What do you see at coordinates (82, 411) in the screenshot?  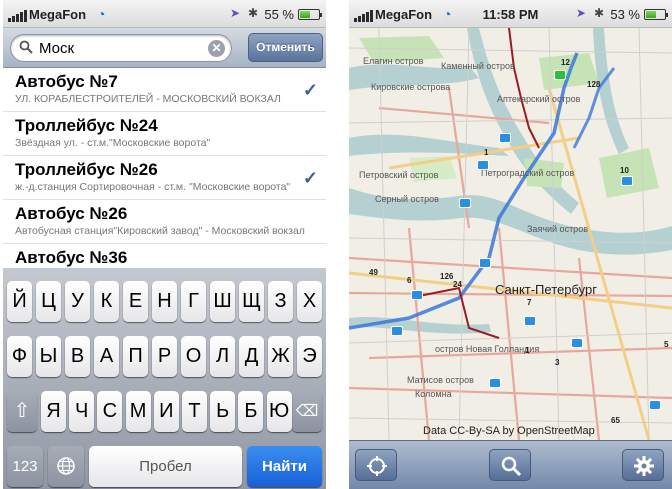 I see `key: Ч` at bounding box center [82, 411].